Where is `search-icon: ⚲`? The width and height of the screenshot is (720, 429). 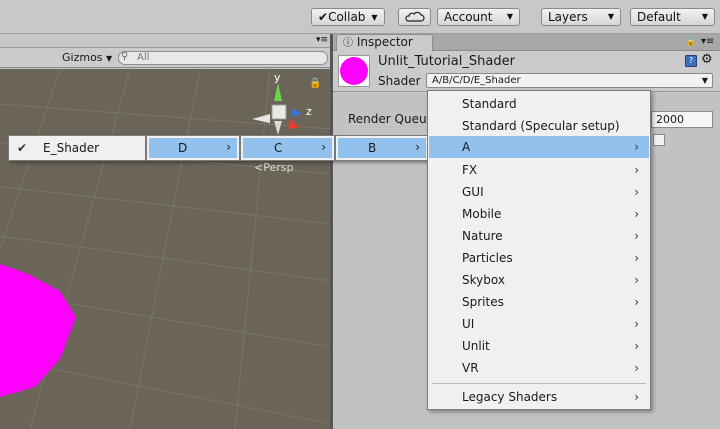 search-icon: ⚲ is located at coordinates (125, 56).